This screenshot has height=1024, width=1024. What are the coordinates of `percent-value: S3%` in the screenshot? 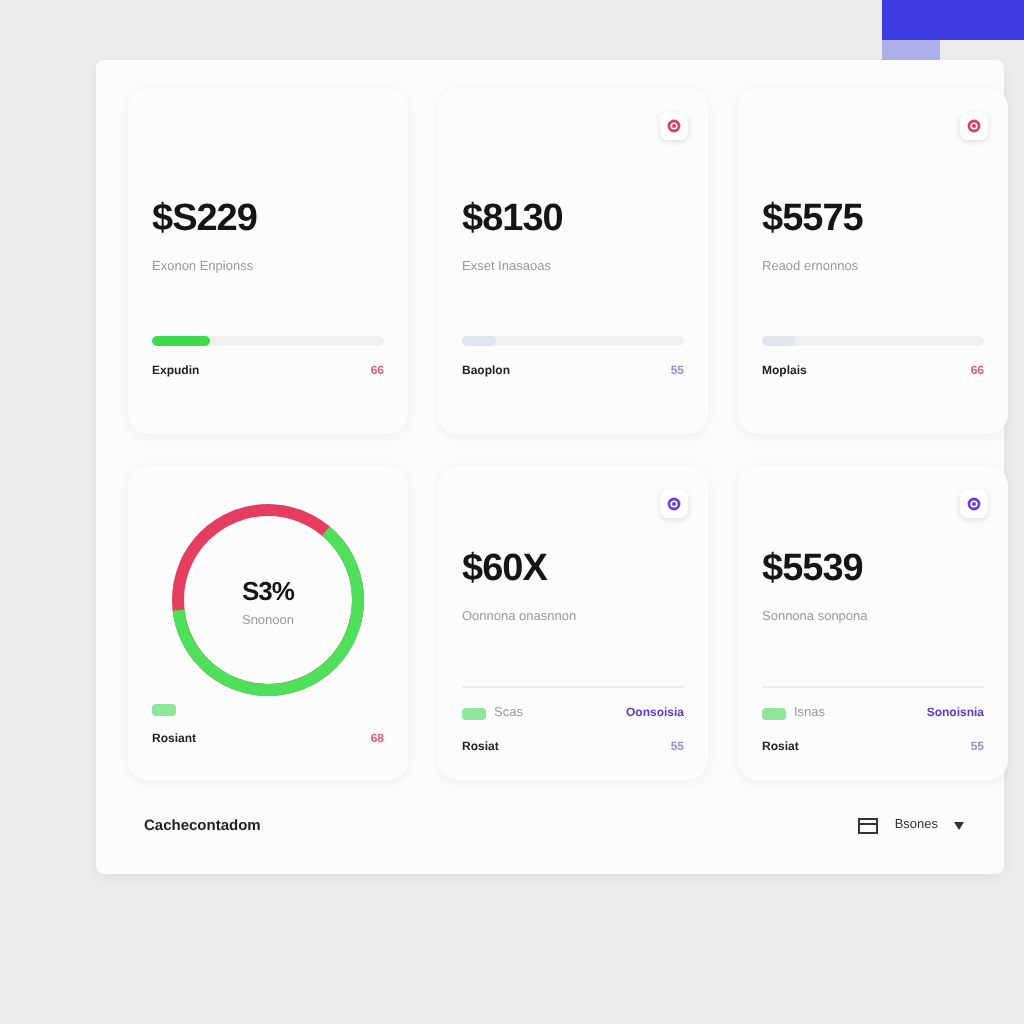 It's located at (268, 592).